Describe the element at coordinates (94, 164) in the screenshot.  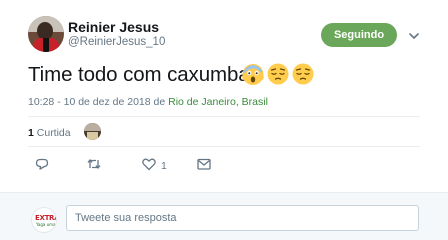
I see `retweet-icon` at that location.